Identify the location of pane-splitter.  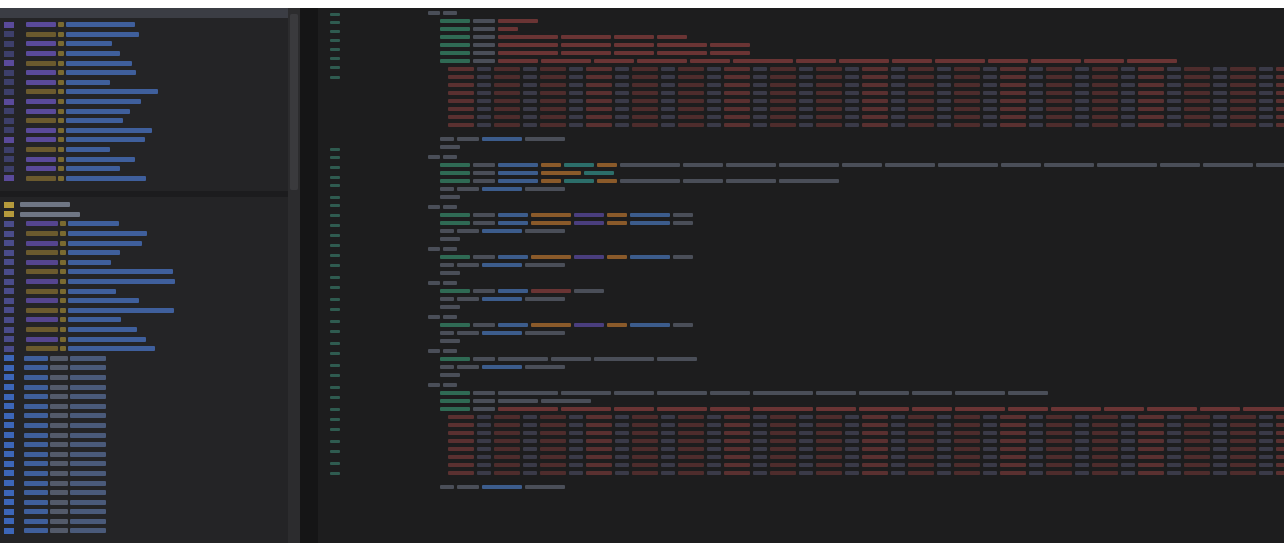
(309, 275).